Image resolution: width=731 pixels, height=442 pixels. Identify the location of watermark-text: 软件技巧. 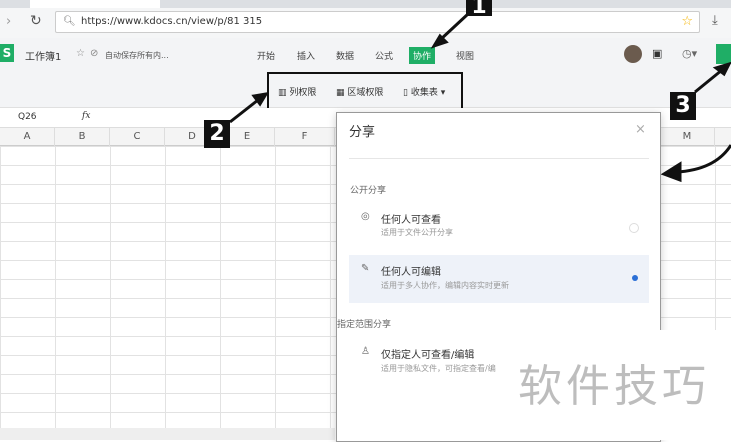
(614, 386).